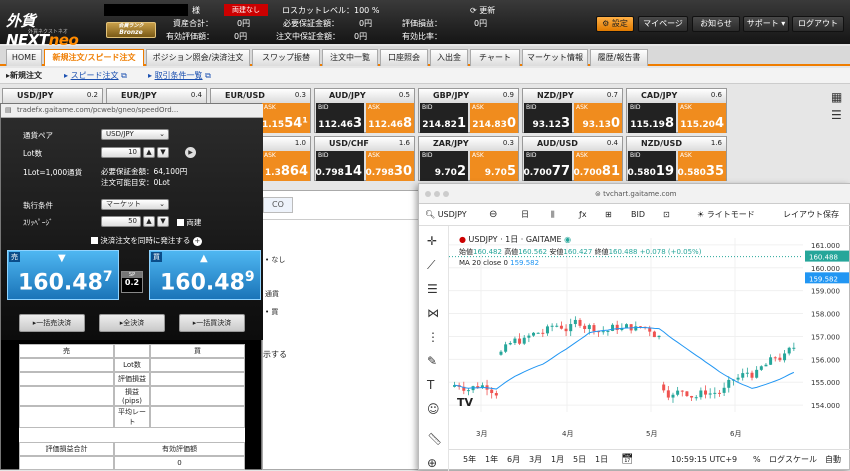 Image resolution: width=850 pixels, height=471 pixels. I want to click on settle-buy-button: ▸一括買決済, so click(212, 323).